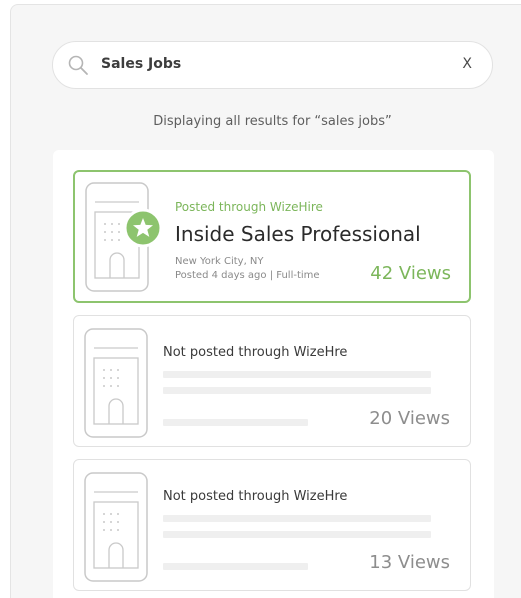 The image size is (521, 598). What do you see at coordinates (247, 275) in the screenshot?
I see `job-meta: Posted 4 days ago | Full-time` at bounding box center [247, 275].